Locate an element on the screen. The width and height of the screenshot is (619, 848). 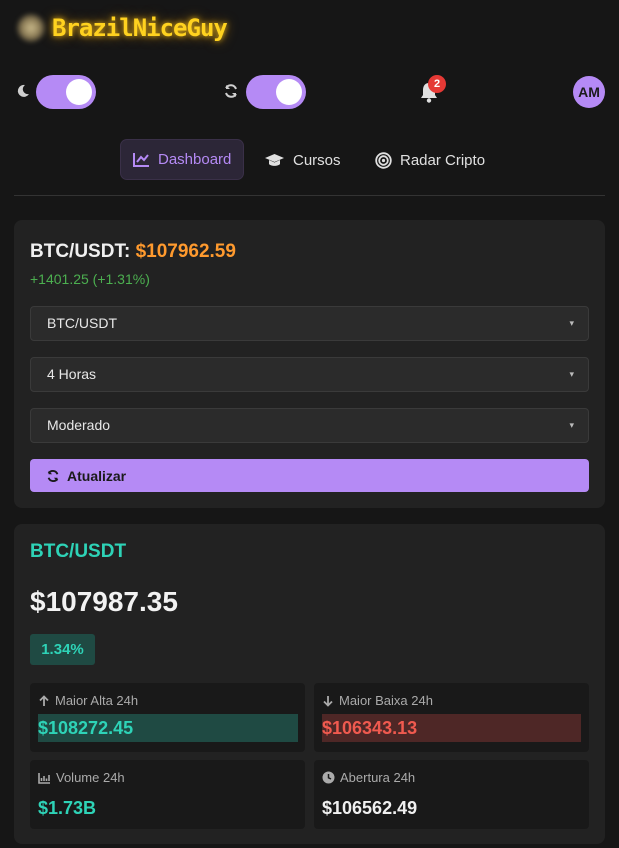
arrow-down-icon is located at coordinates (328, 701).